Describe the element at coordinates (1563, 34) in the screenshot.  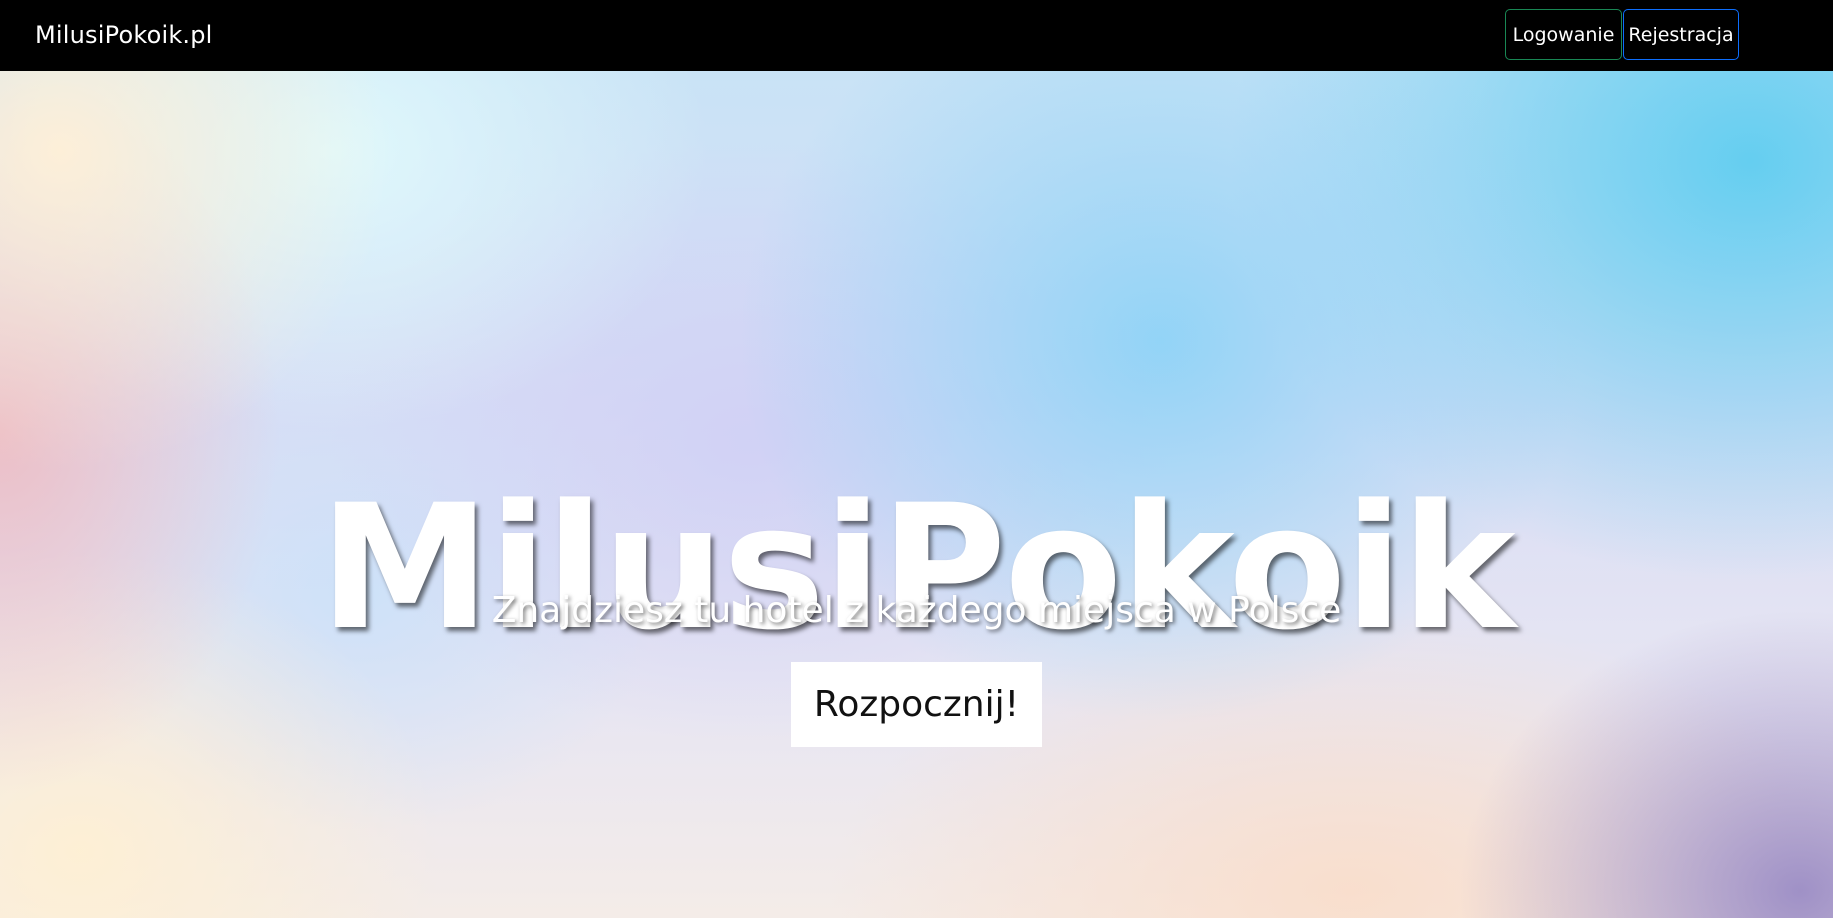
I see `login-button: Logowanie` at that location.